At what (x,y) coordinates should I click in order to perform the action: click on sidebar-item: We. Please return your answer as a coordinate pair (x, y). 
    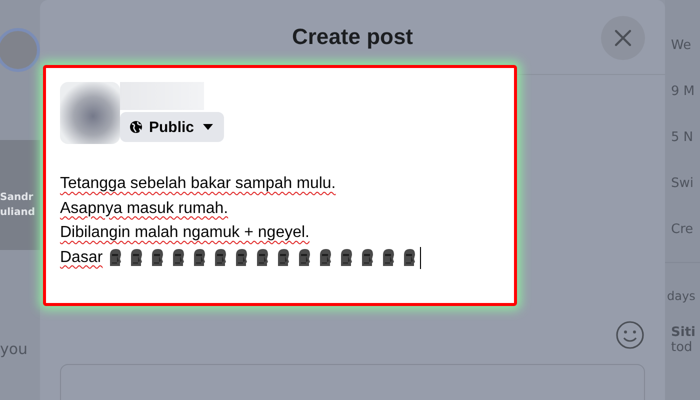
    Looking at the image, I should click on (682, 61).